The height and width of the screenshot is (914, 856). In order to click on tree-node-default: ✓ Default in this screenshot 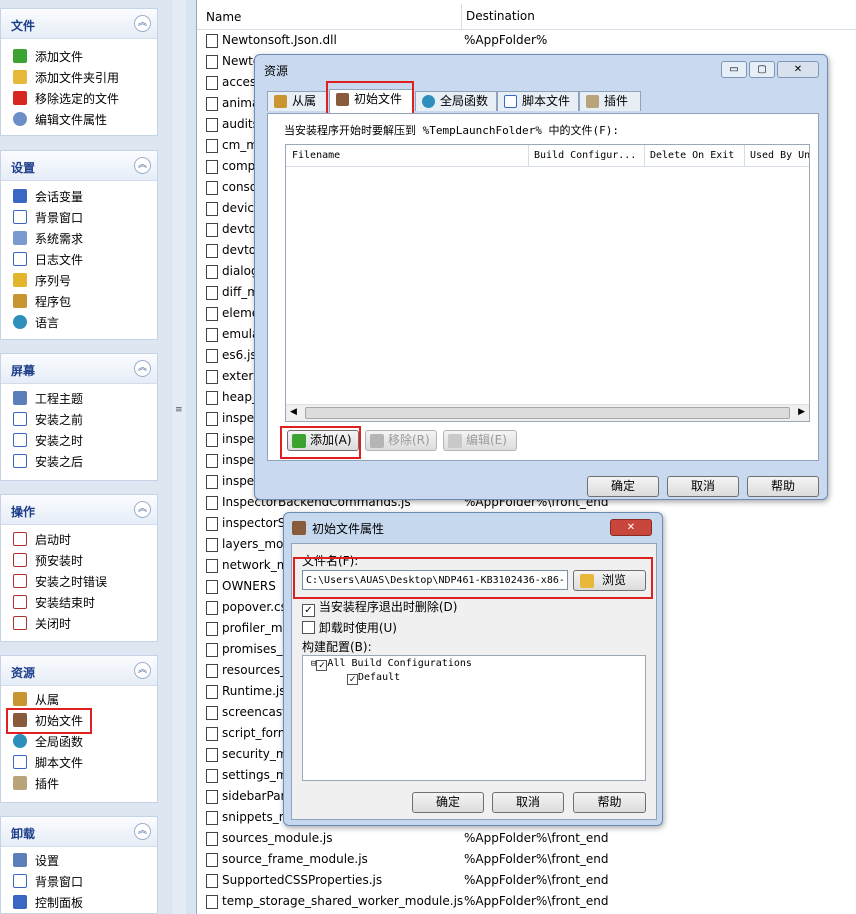, I will do `click(373, 678)`.